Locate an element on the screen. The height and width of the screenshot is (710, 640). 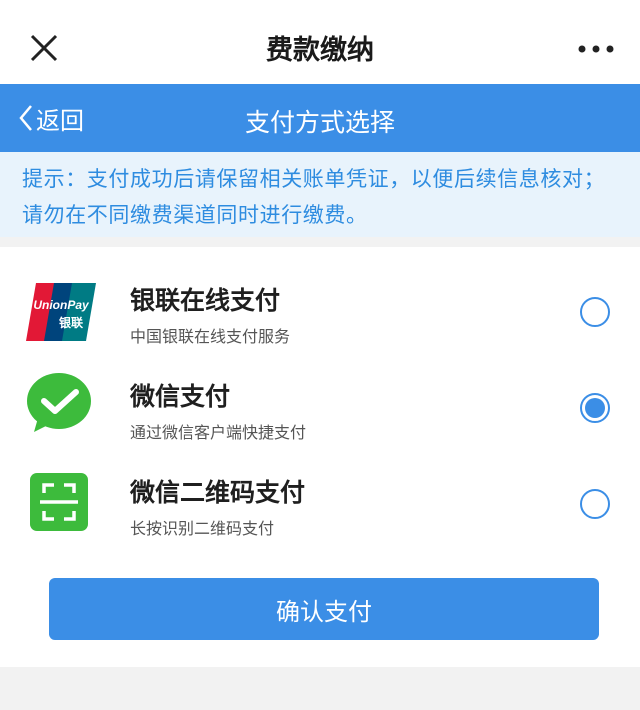
nav-bar: 返回 支付方式选择 is located at coordinates (320, 118).